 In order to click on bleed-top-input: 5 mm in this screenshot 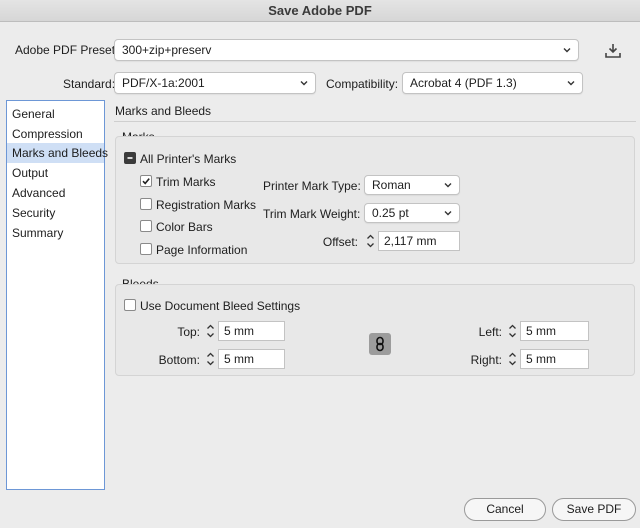, I will do `click(251, 331)`.